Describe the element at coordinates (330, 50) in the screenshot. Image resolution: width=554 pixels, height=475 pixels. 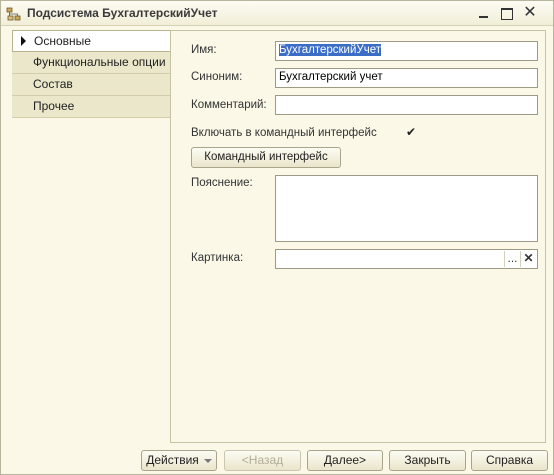
I see `name-field-value: БухгалтерскийУчет` at that location.